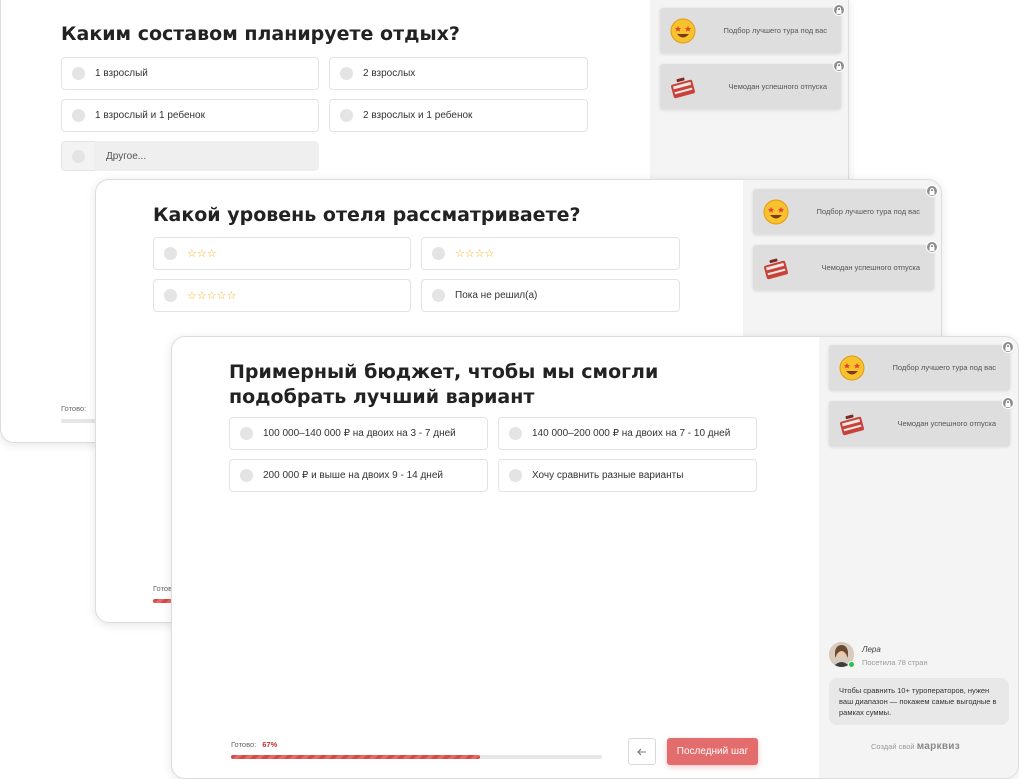 Image resolution: width=1019 pixels, height=779 pixels. I want to click on stars-icon: ☆☆☆☆☆, so click(212, 296).